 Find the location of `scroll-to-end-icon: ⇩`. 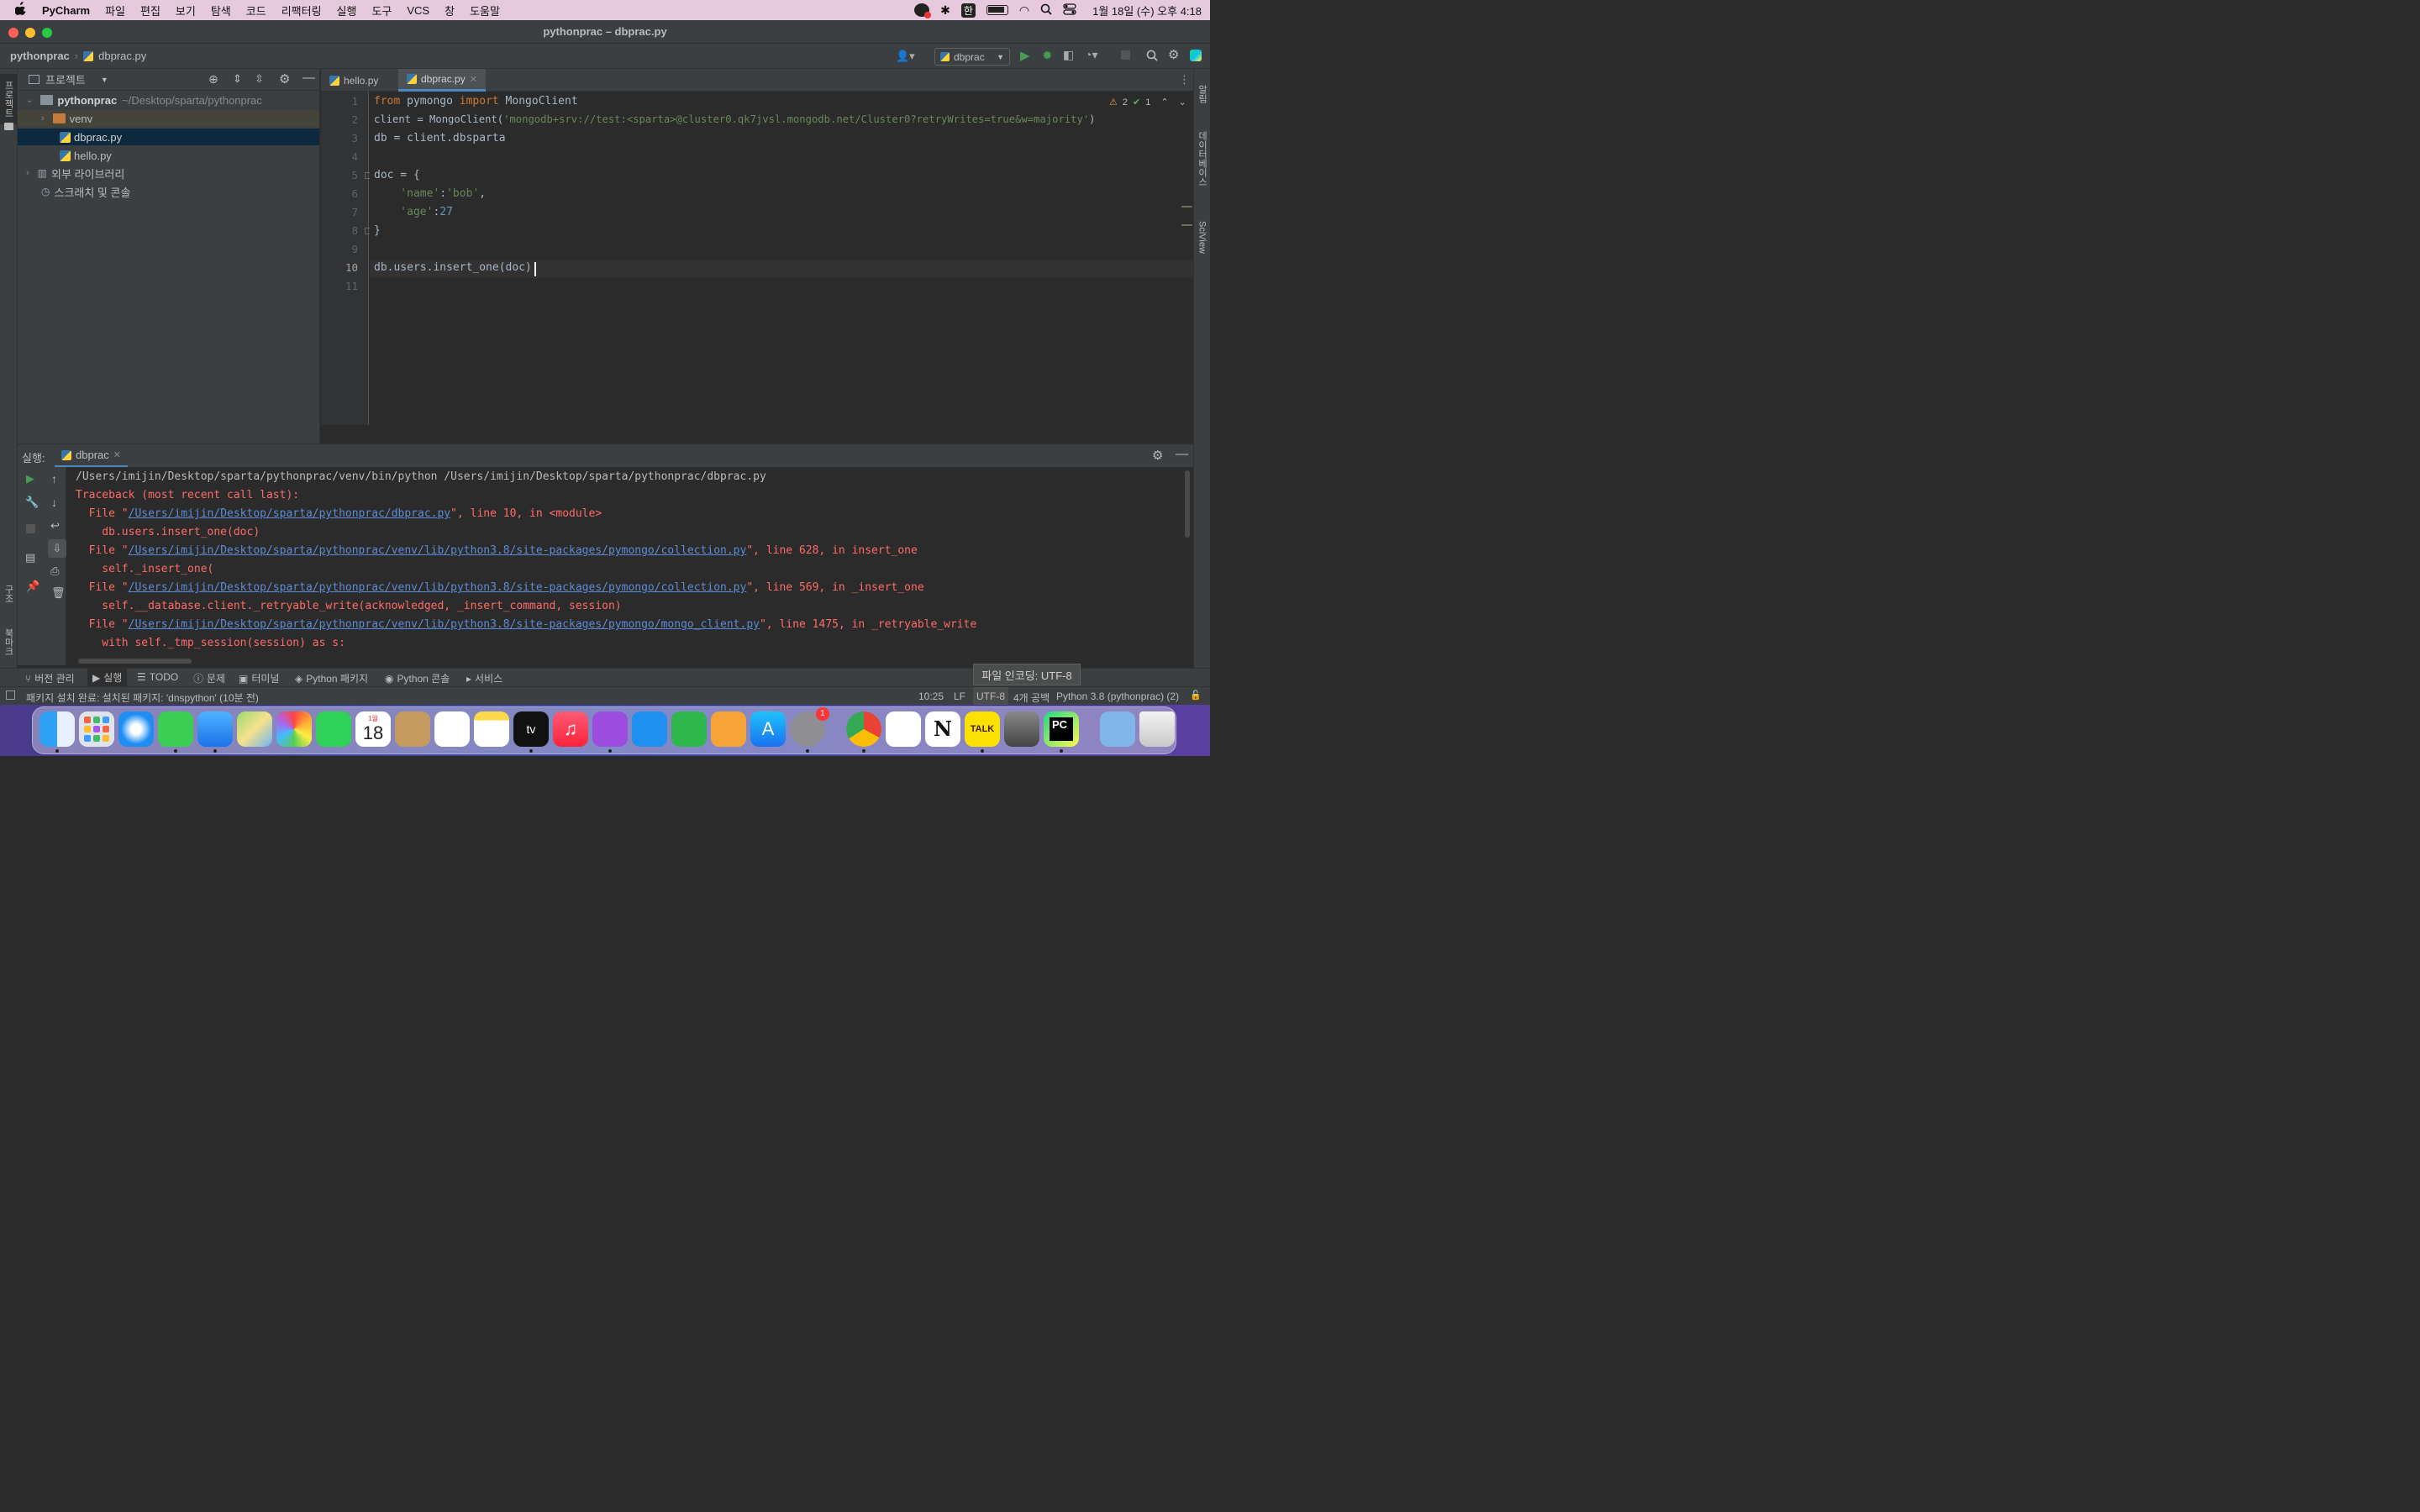

scroll-to-end-icon: ⇩ is located at coordinates (57, 548).